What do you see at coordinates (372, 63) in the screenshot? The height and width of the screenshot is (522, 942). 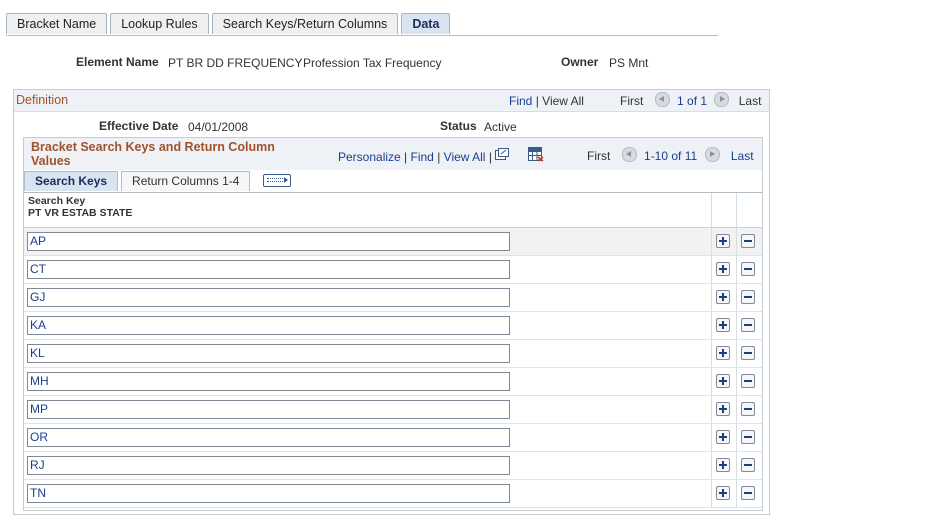 I see `element-description: Profession Tax Frequency` at bounding box center [372, 63].